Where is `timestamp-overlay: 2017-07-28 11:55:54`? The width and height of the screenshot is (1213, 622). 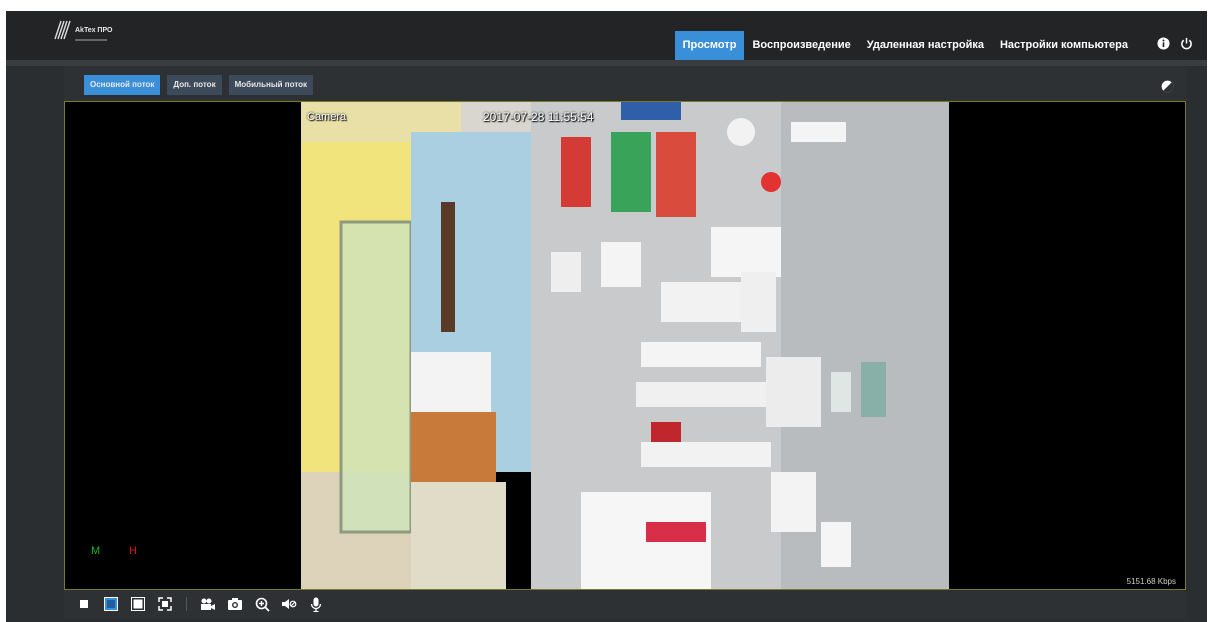 timestamp-overlay: 2017-07-28 11:55:54 is located at coordinates (538, 117).